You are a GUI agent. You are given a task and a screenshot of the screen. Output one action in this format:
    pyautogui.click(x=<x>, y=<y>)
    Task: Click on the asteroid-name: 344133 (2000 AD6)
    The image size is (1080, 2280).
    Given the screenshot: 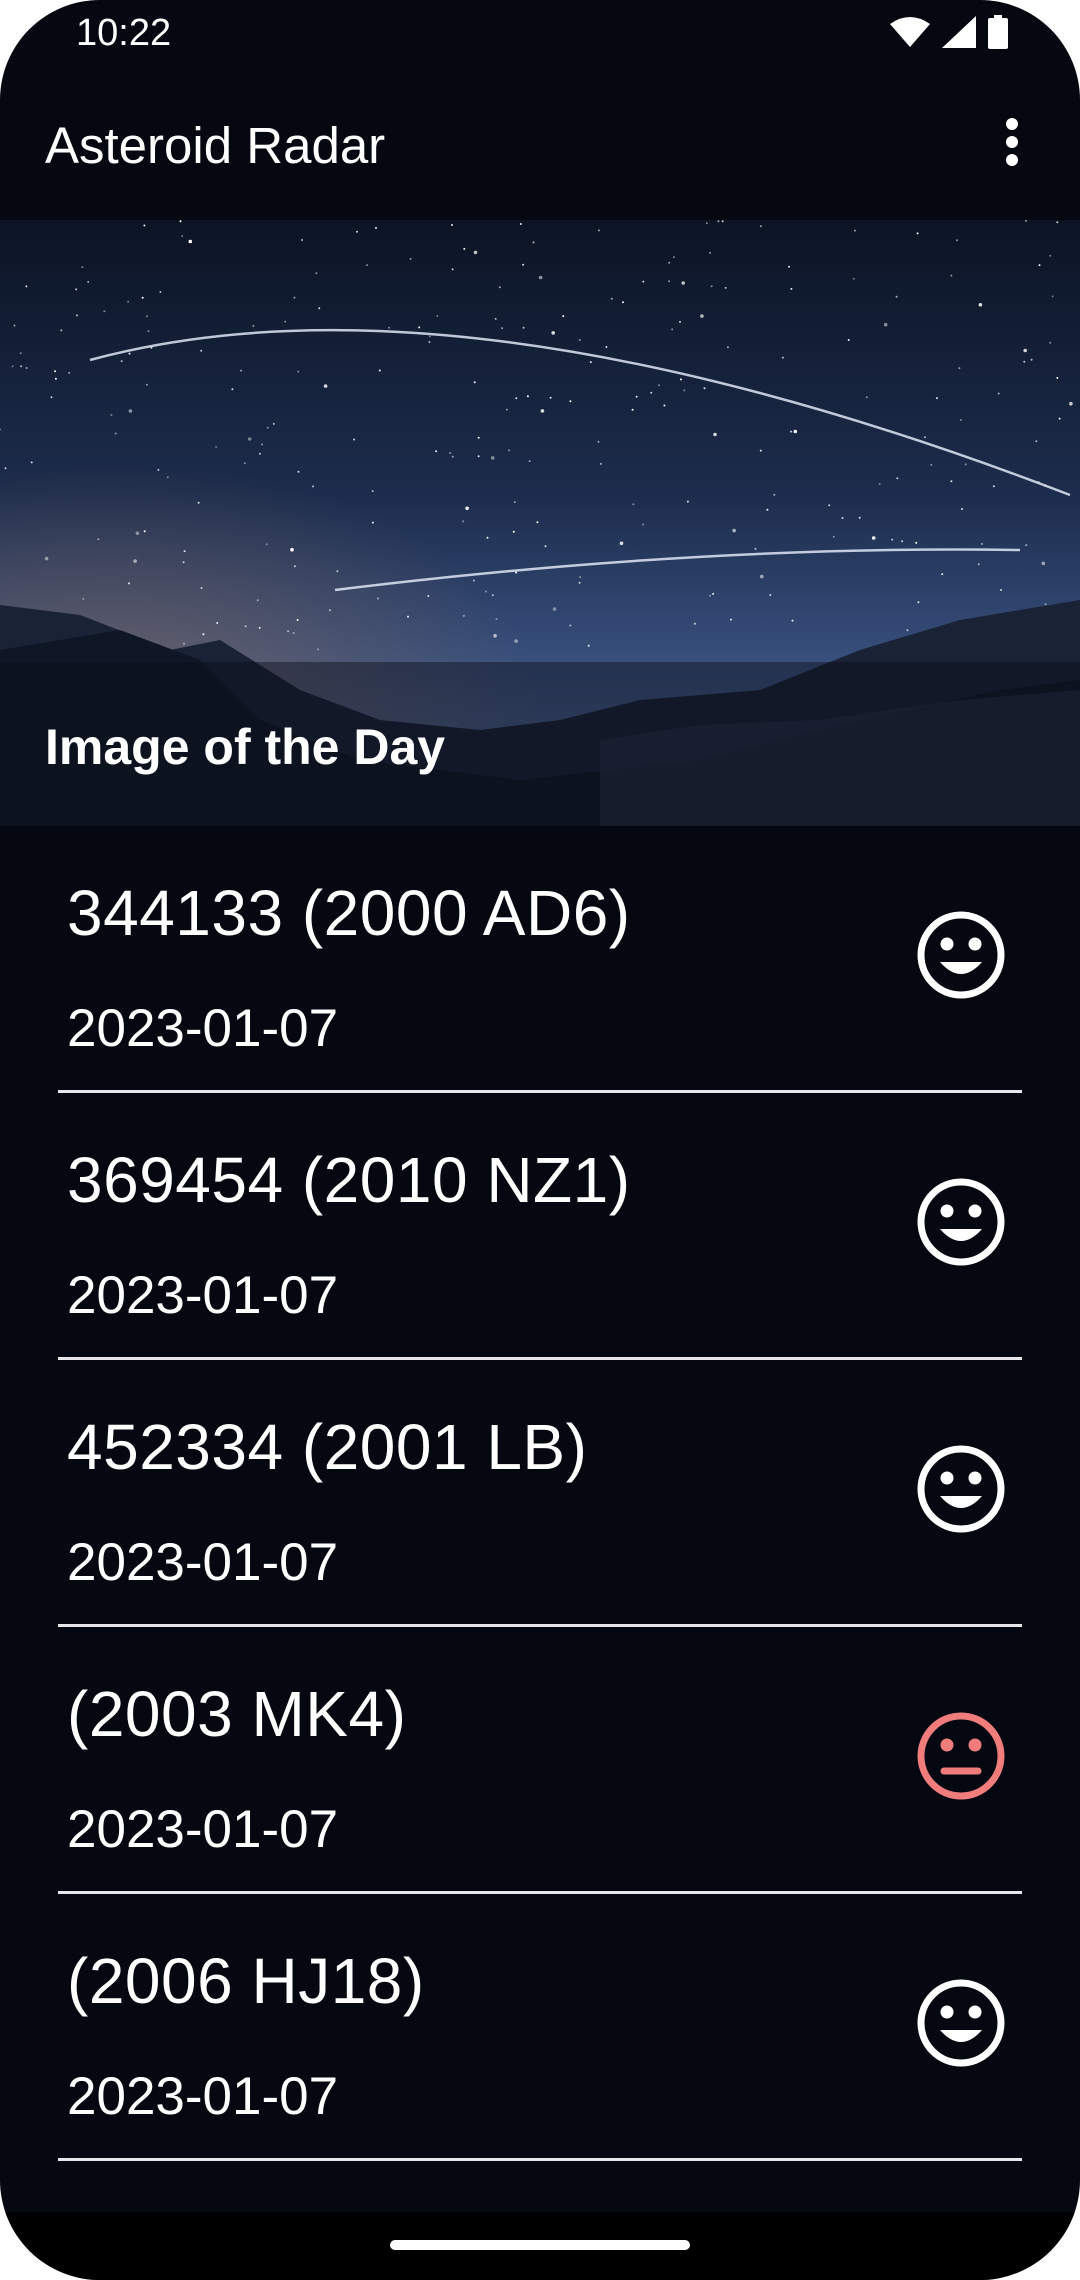 What is the action you would take?
    pyautogui.click(x=349, y=913)
    